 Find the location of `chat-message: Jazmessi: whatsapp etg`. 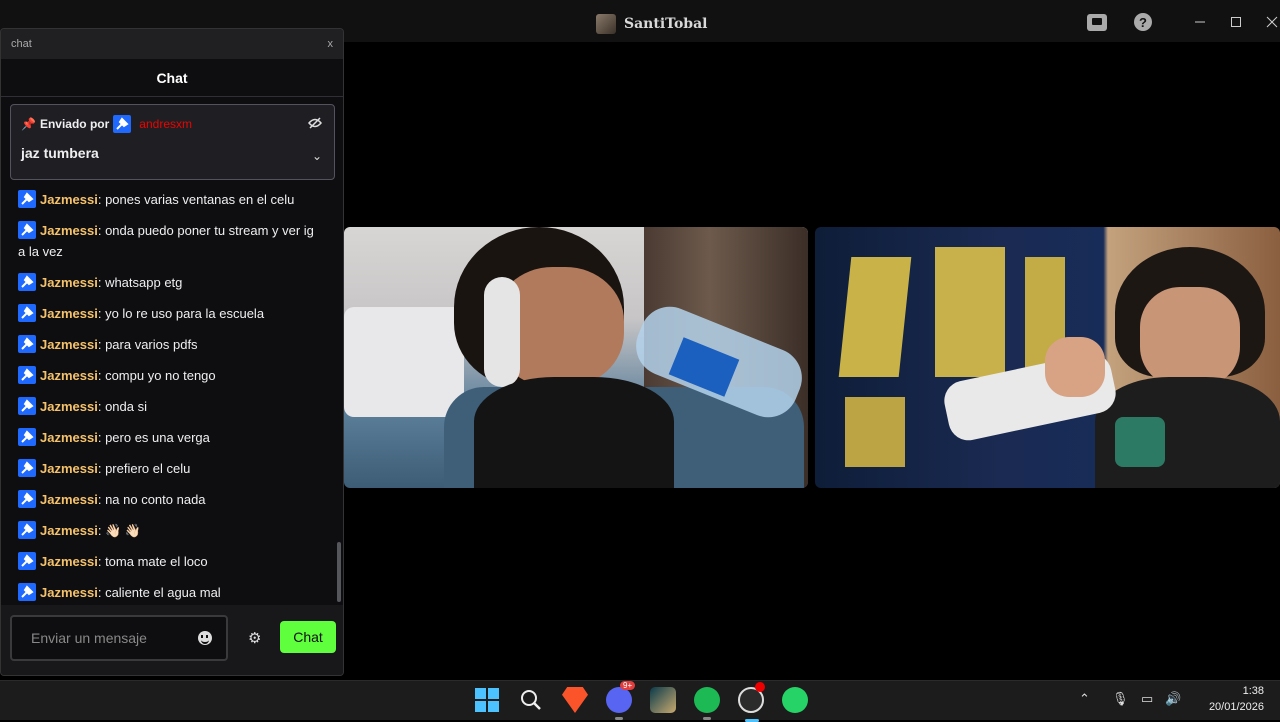

chat-message: Jazmessi: whatsapp etg is located at coordinates (169, 282).